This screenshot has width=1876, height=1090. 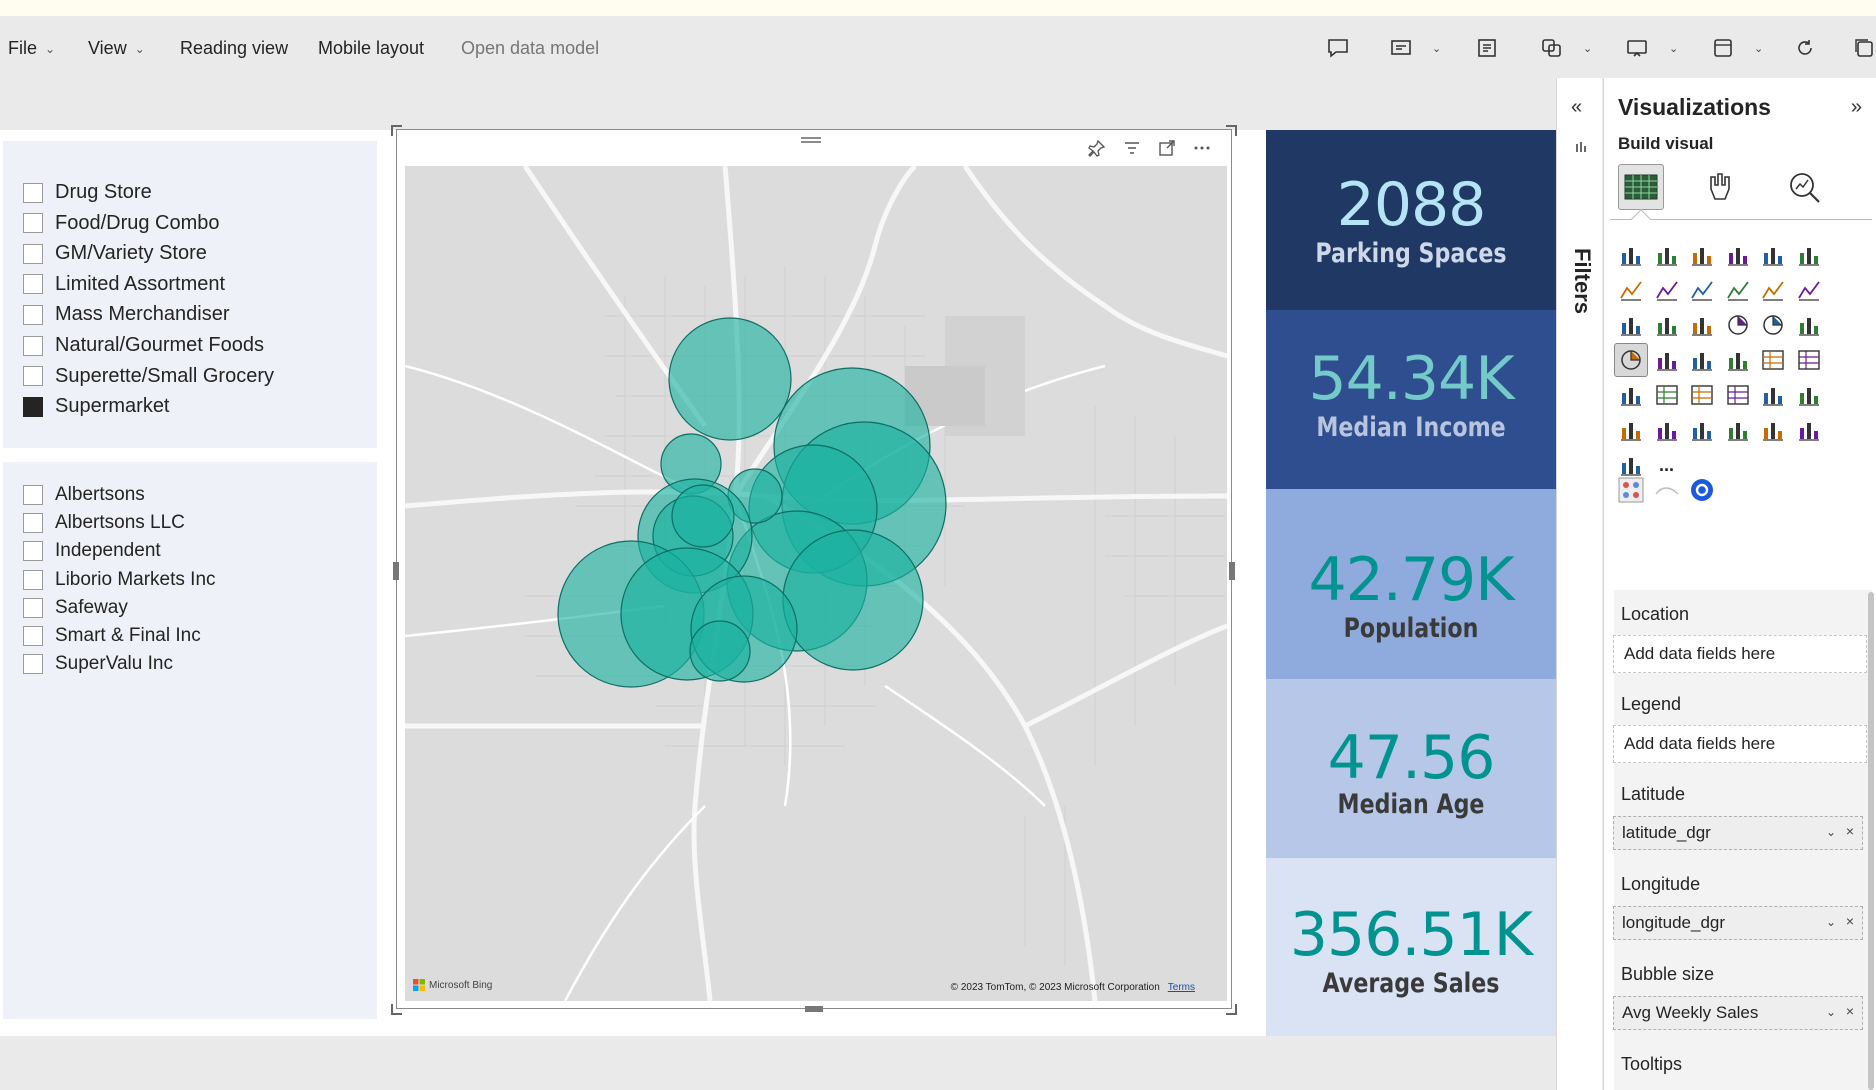 I want to click on expand-right-icon: », so click(x=1856, y=107).